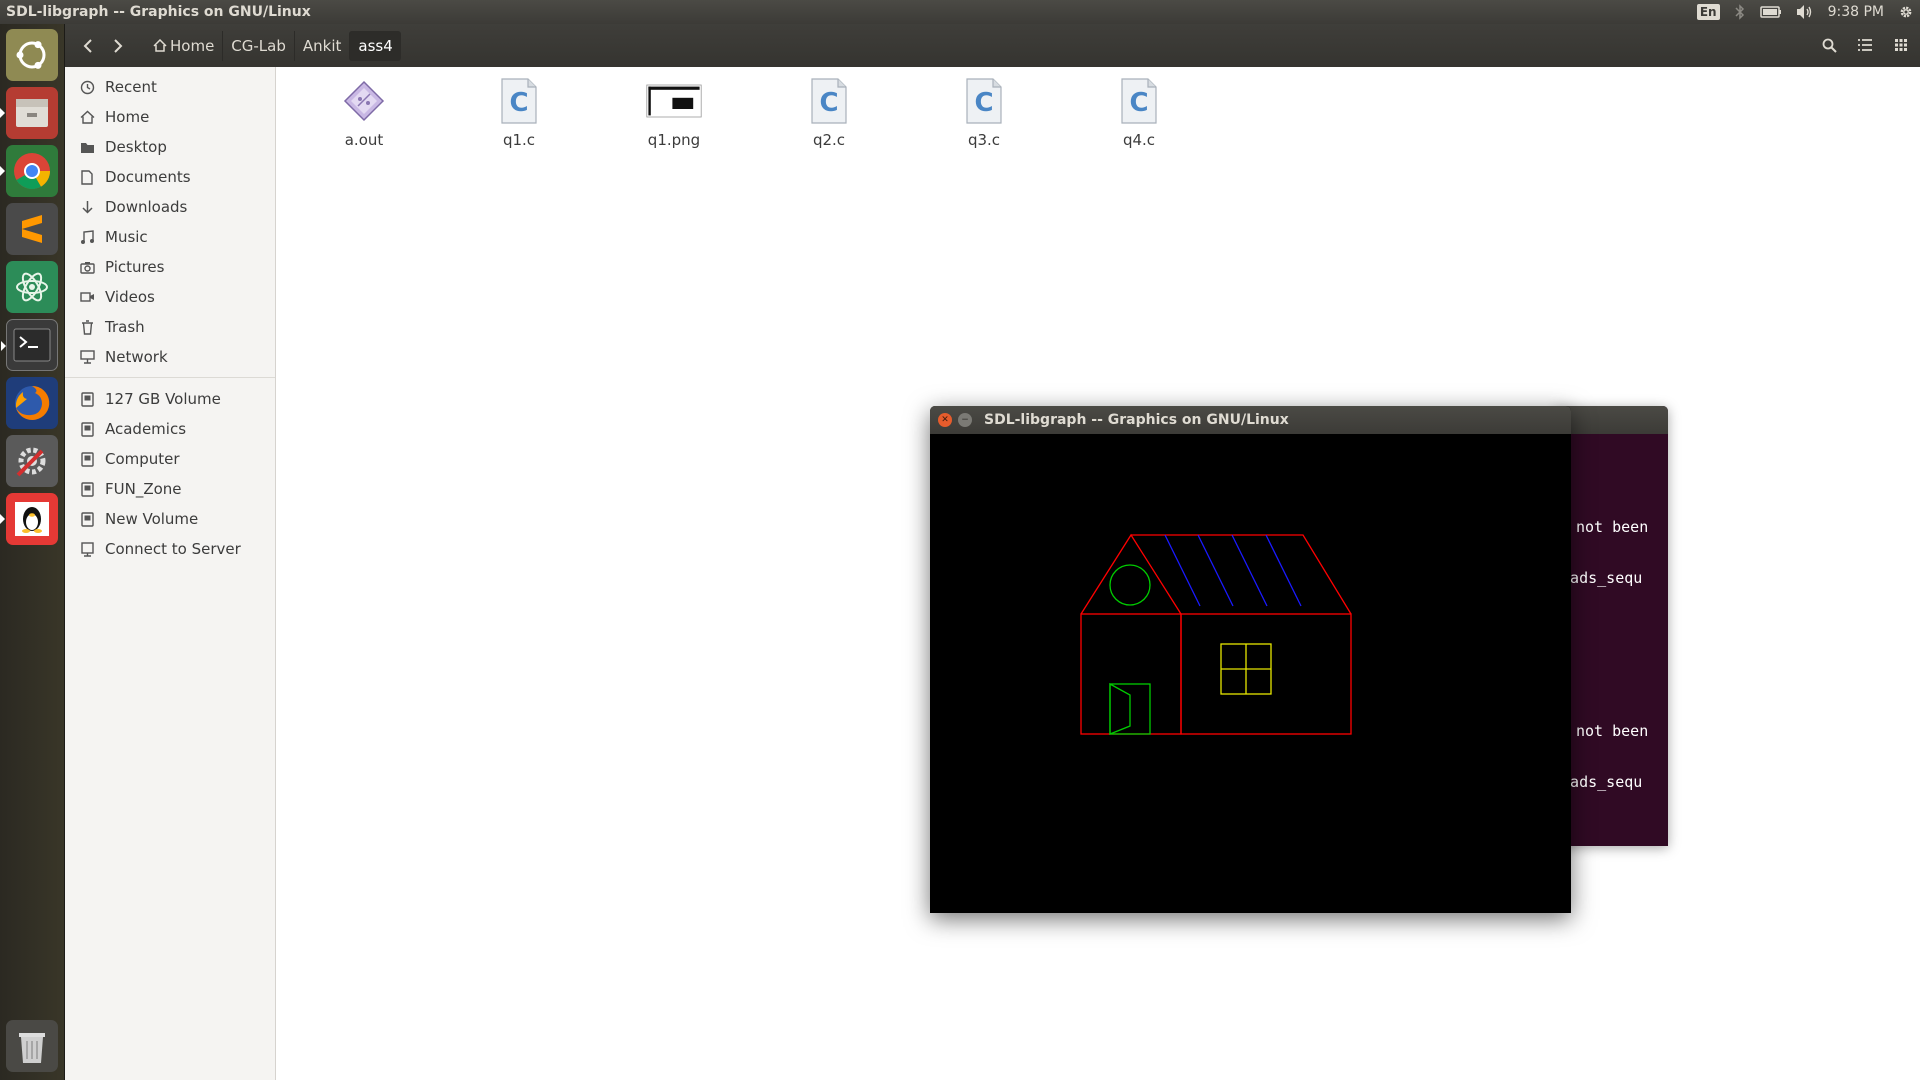 Image resolution: width=1920 pixels, height=1080 pixels. What do you see at coordinates (1216, 634) in the screenshot?
I see `house-drawing` at bounding box center [1216, 634].